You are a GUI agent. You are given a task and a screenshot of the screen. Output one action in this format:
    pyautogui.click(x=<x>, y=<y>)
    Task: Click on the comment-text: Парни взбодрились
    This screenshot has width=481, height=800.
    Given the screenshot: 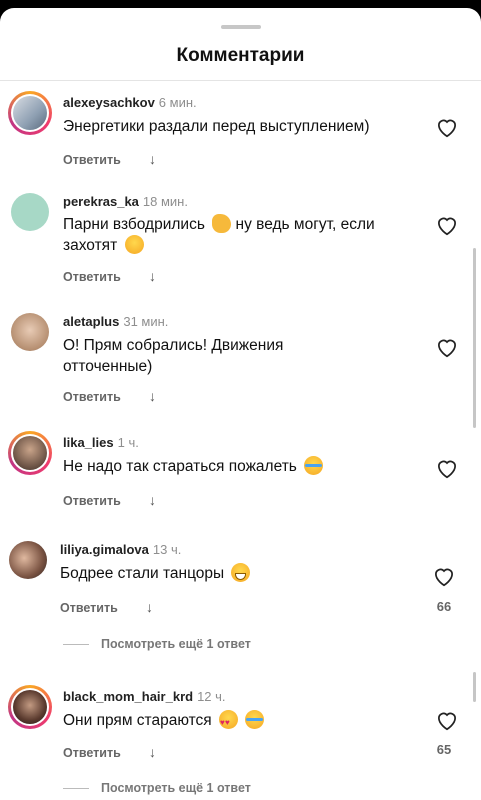 What is the action you would take?
    pyautogui.click(x=134, y=224)
    